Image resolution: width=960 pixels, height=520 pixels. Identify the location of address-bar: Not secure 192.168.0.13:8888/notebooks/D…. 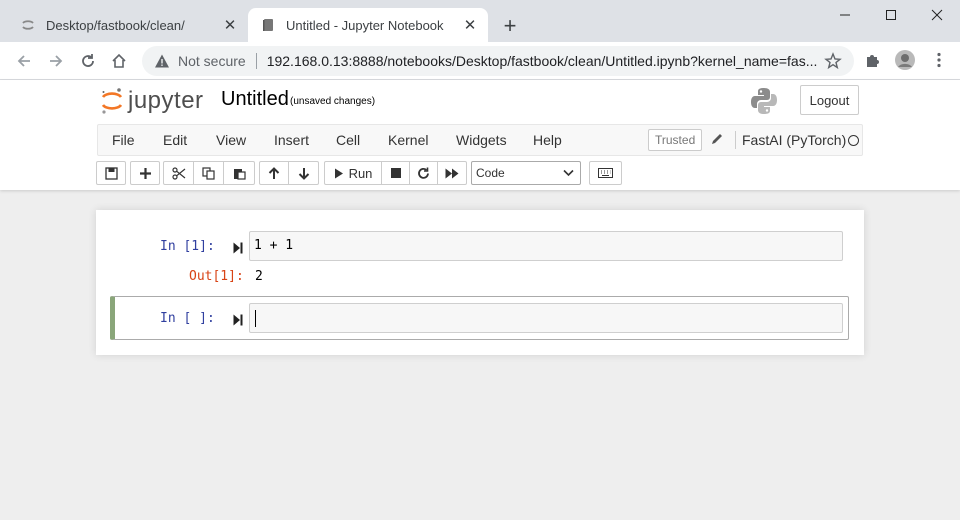
(498, 61).